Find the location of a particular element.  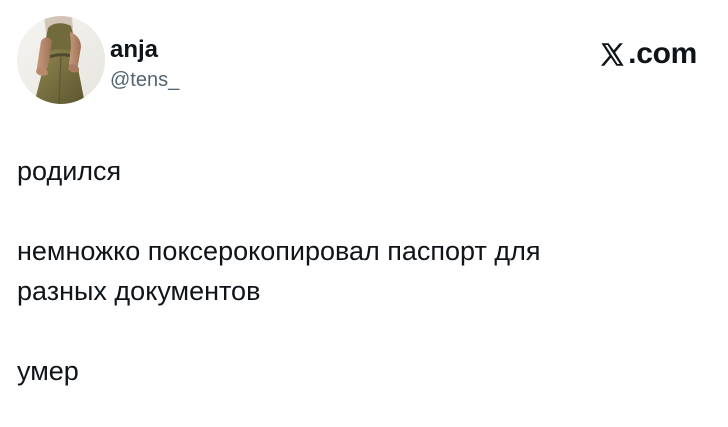

user-handle: @tens_ is located at coordinates (144, 80).